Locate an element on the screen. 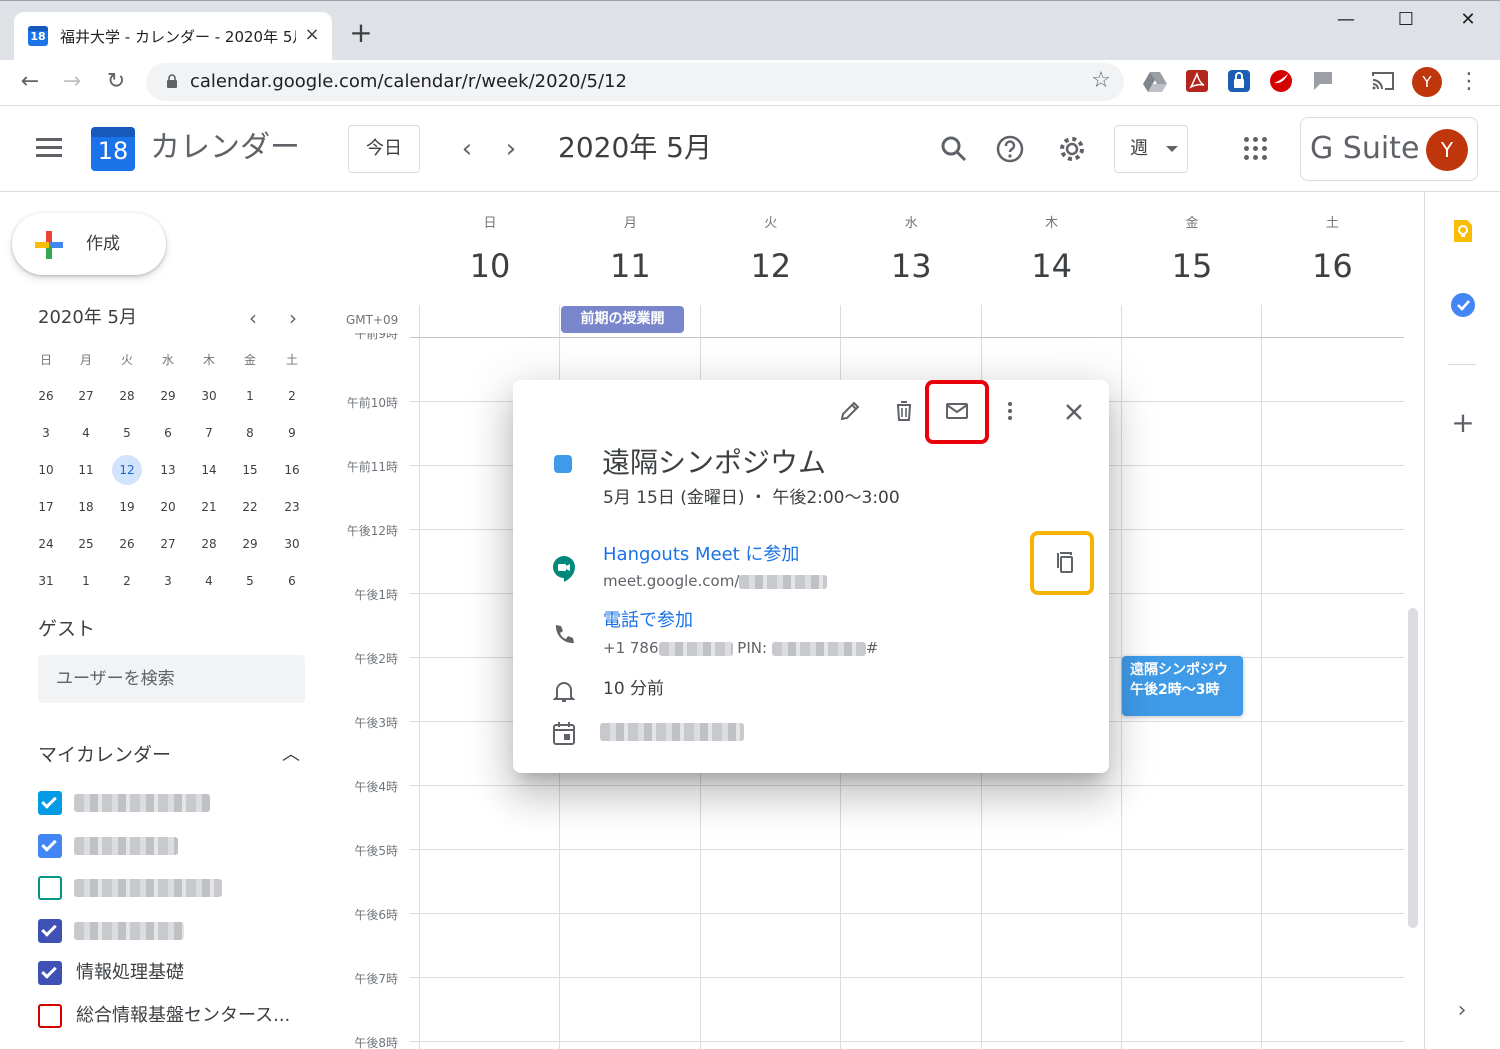 The height and width of the screenshot is (1049, 1500). back-arrow-icon: ← is located at coordinates (30, 82).